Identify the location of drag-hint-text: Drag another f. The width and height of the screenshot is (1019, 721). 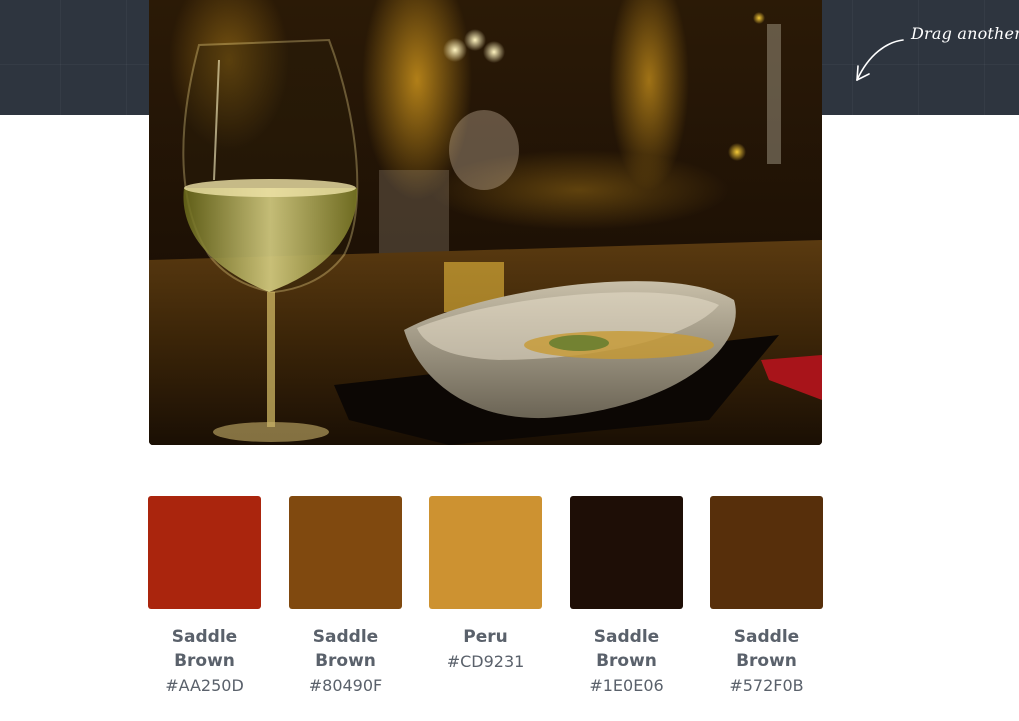
(965, 33).